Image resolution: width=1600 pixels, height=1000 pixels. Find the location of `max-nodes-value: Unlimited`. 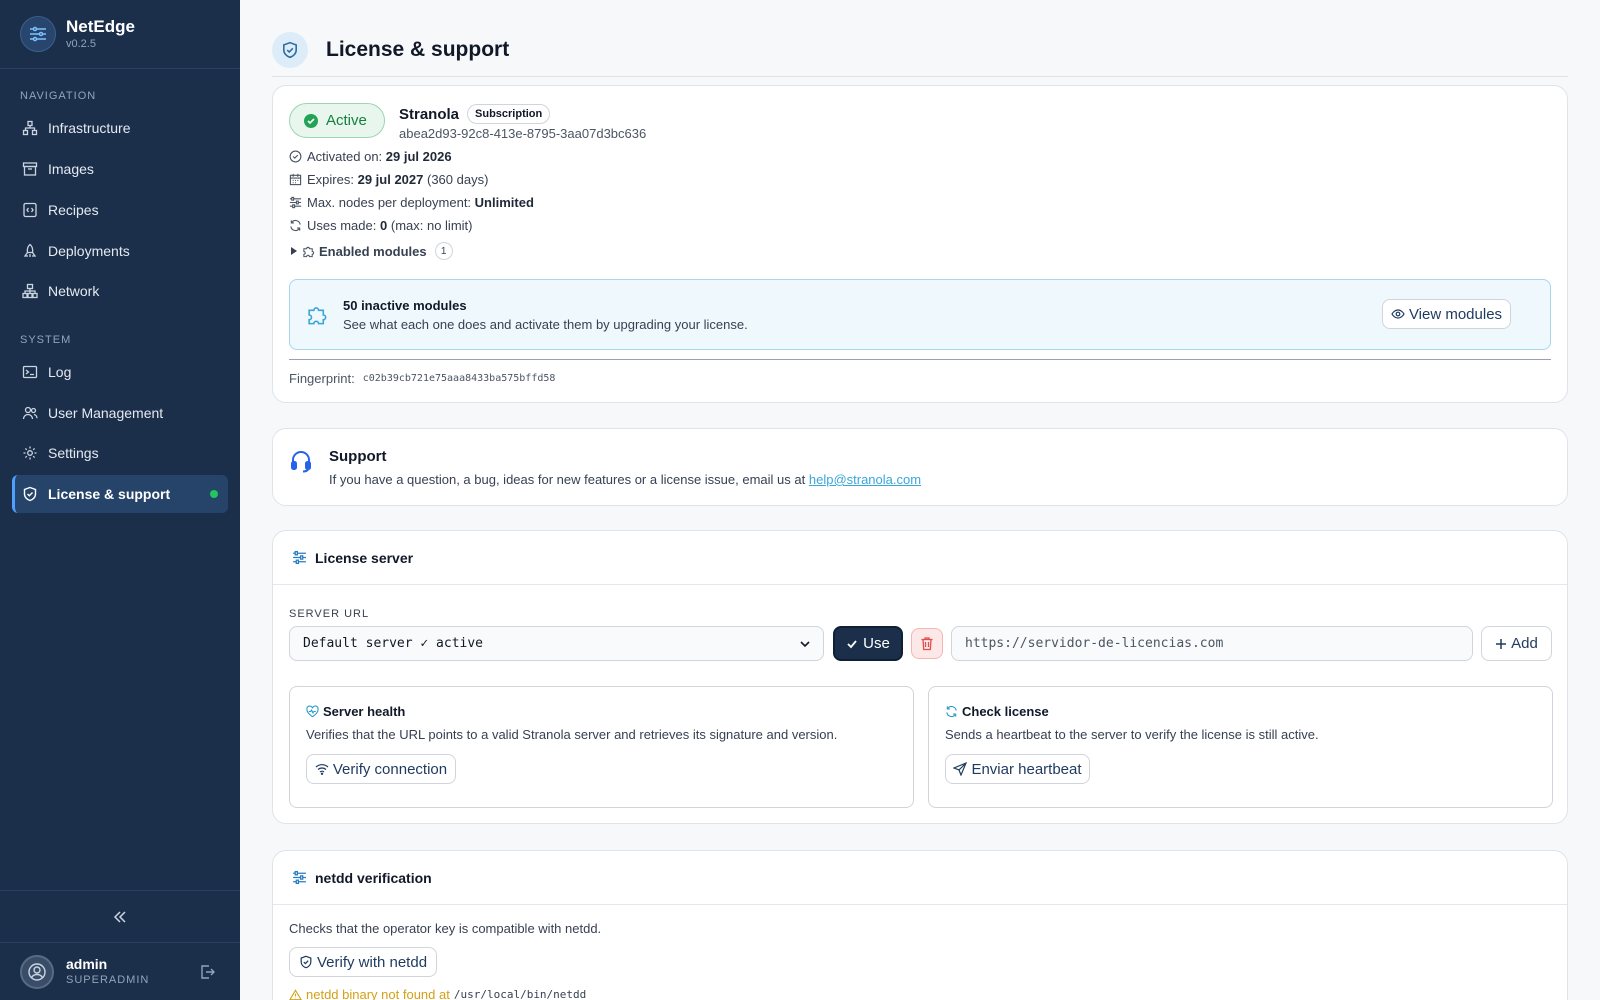

max-nodes-value: Unlimited is located at coordinates (504, 202).